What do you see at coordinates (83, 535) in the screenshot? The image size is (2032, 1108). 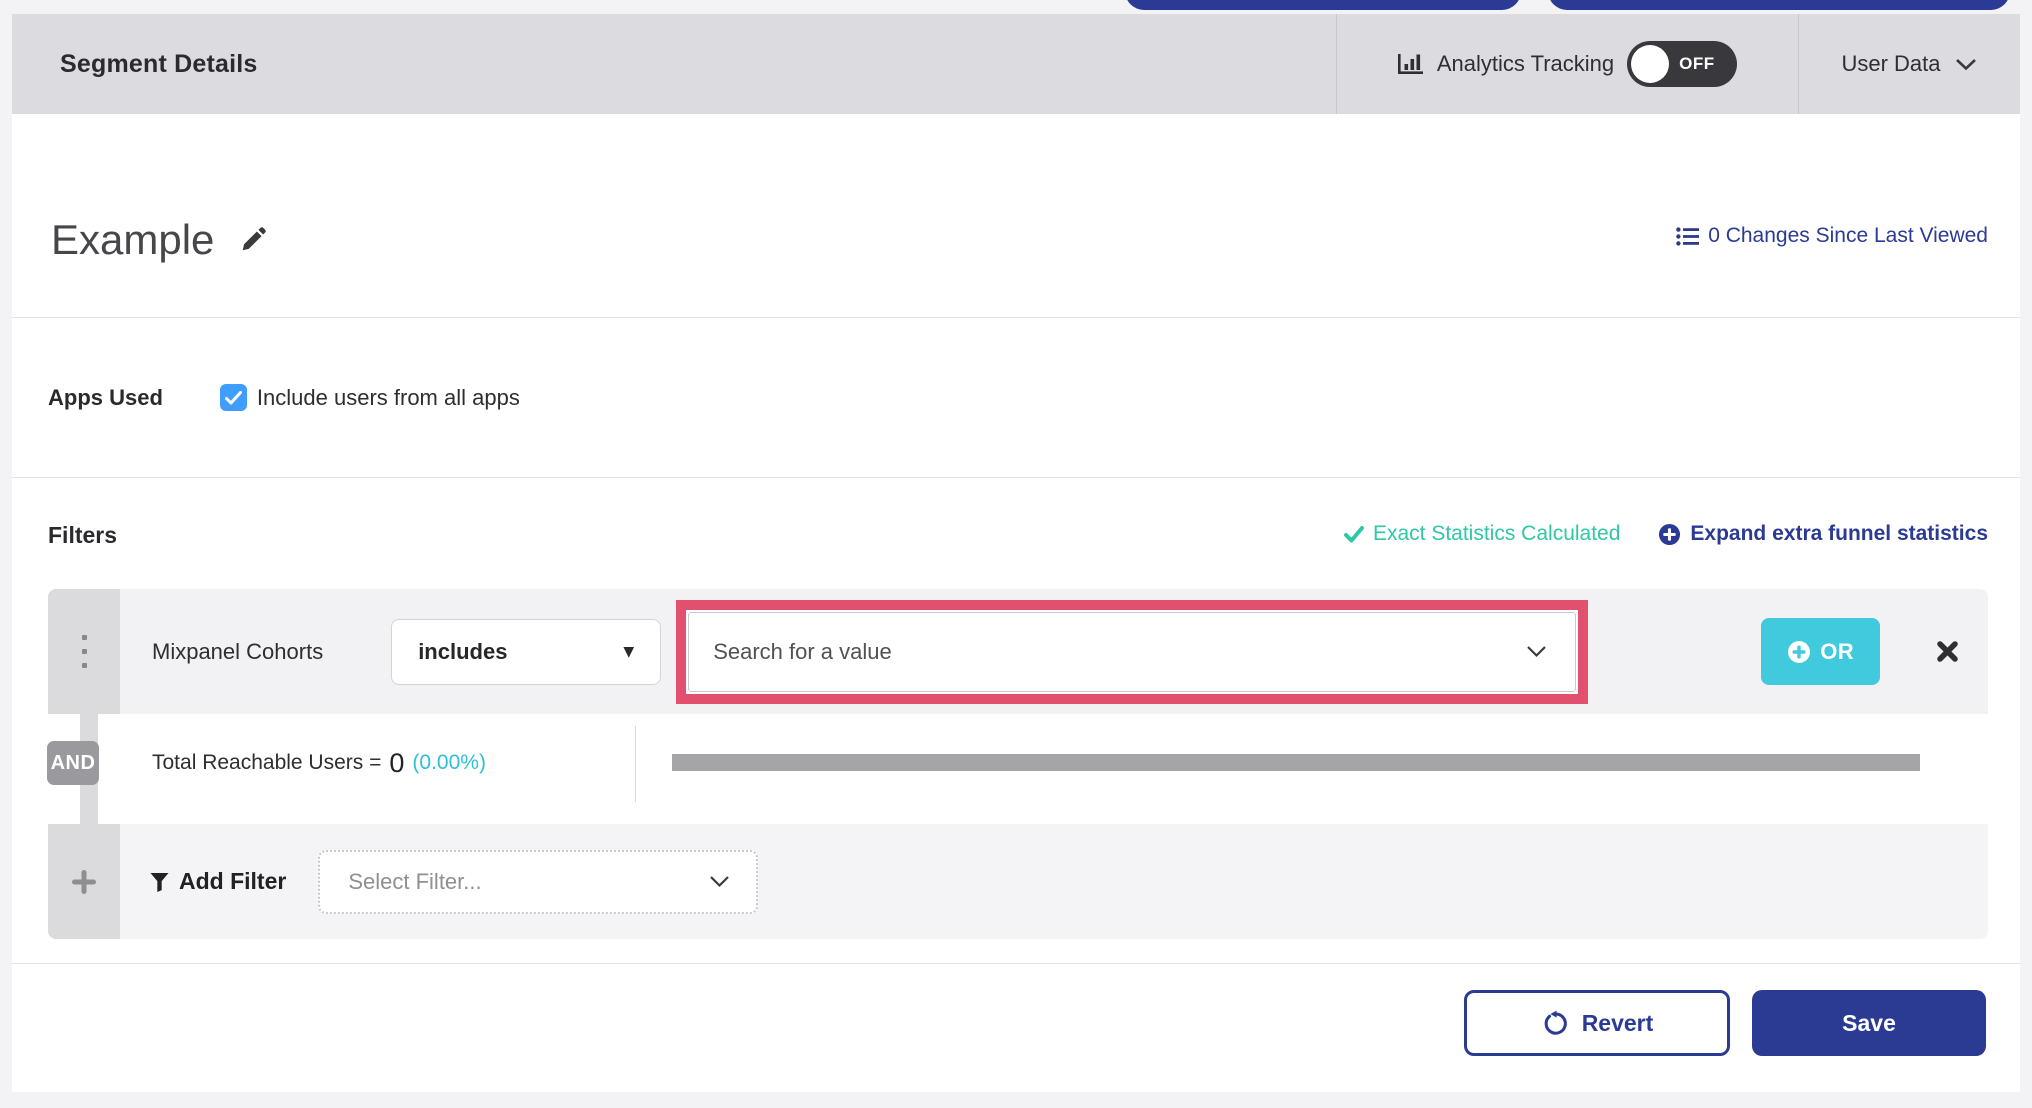 I see `filters-heading: Filters` at bounding box center [83, 535].